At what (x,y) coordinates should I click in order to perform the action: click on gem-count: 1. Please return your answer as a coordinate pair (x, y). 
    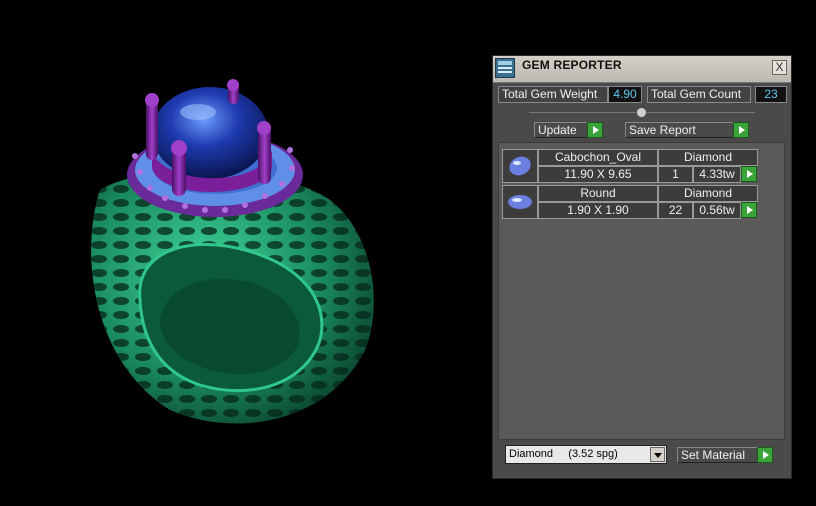
    Looking at the image, I should click on (675, 174).